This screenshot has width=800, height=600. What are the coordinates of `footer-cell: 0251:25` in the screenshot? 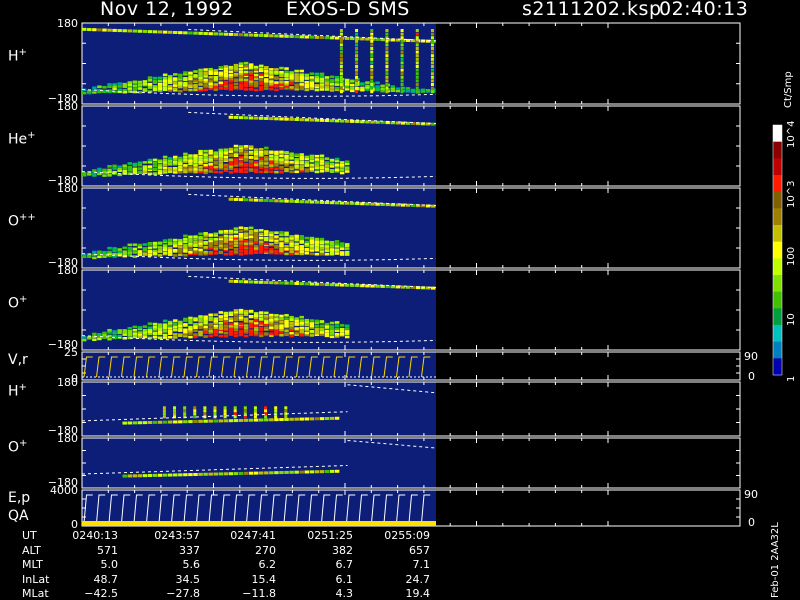 It's located at (330, 535).